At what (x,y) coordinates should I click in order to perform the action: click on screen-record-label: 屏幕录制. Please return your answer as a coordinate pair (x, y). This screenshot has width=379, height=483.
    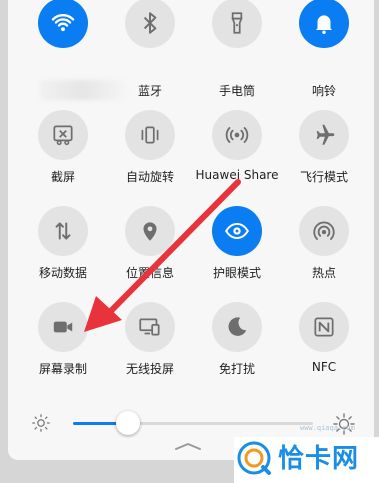
    Looking at the image, I should click on (62, 369).